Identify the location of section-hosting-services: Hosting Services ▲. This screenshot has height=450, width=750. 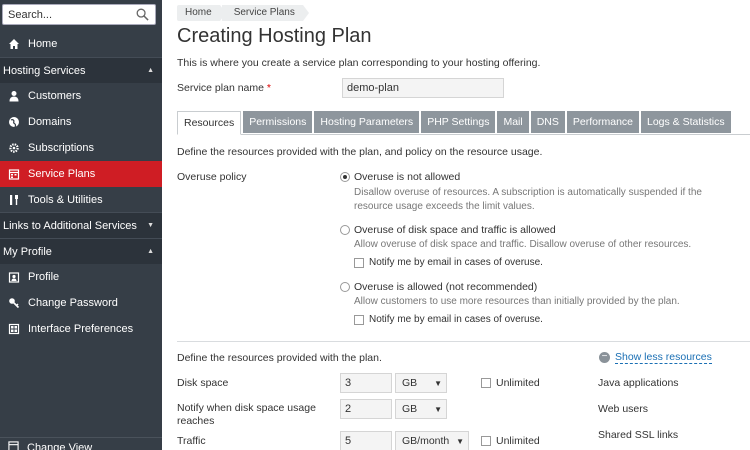
(81, 70).